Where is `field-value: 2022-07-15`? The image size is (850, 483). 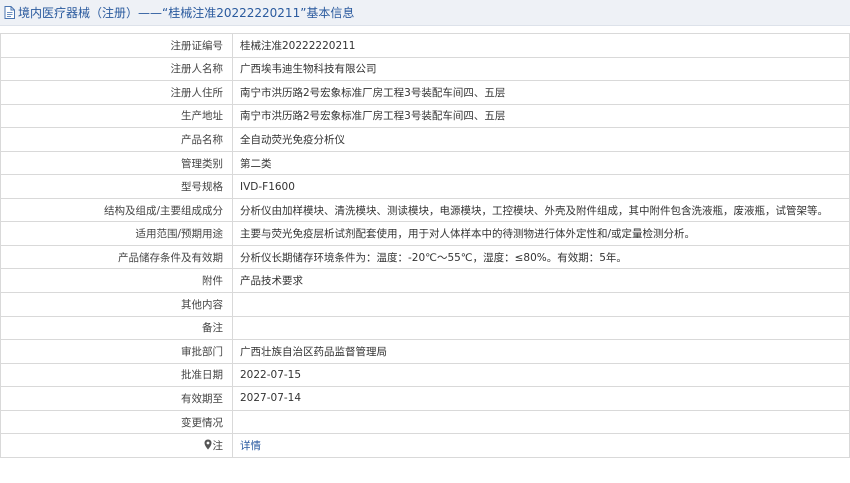 field-value: 2022-07-15 is located at coordinates (541, 375).